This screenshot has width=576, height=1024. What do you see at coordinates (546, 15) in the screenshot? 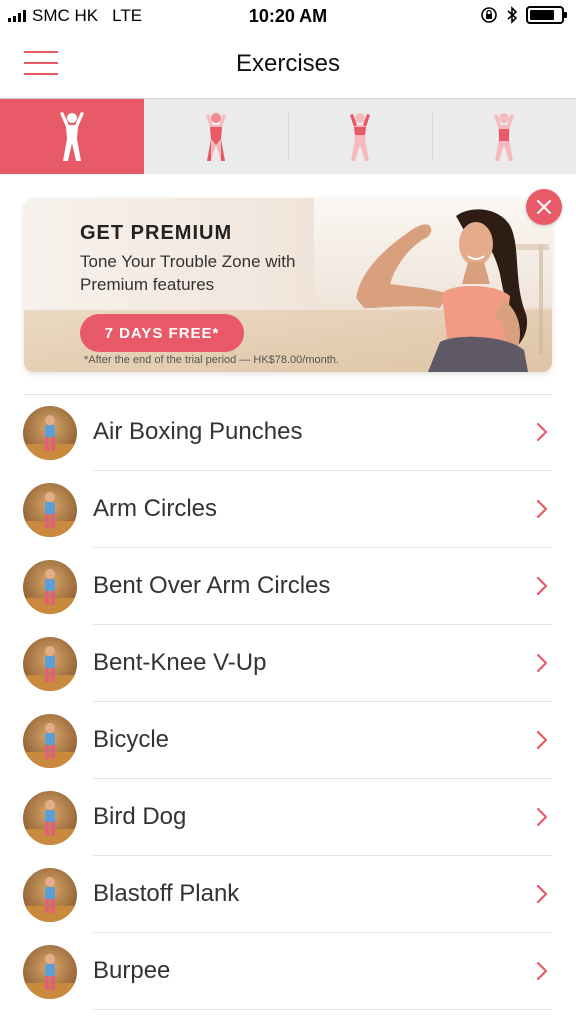
I see `battery-icon` at bounding box center [546, 15].